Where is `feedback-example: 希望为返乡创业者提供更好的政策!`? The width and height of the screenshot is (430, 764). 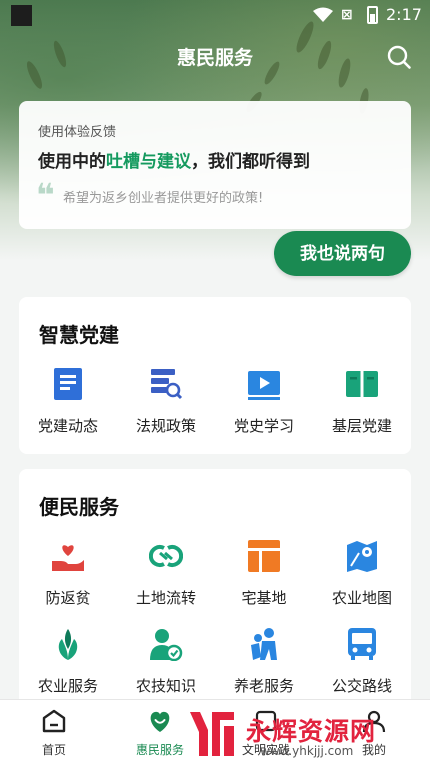
feedback-example: 希望为返乡创业者提供更好的政策! is located at coordinates (163, 198).